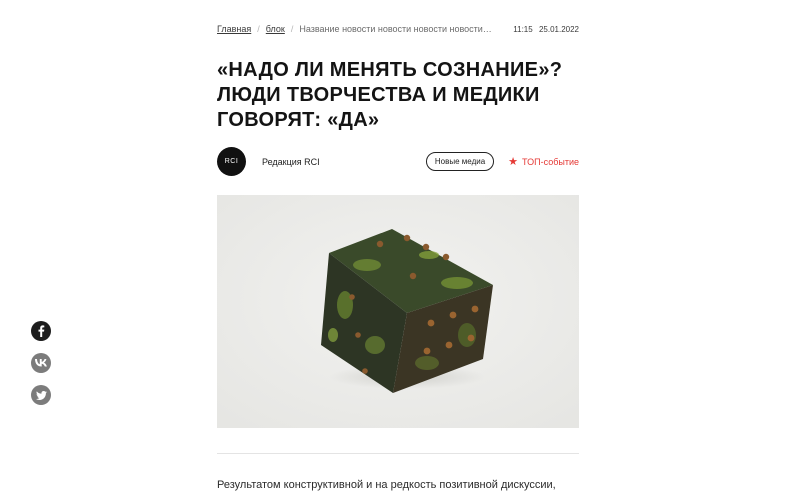  I want to click on twitter-icon, so click(41, 395).